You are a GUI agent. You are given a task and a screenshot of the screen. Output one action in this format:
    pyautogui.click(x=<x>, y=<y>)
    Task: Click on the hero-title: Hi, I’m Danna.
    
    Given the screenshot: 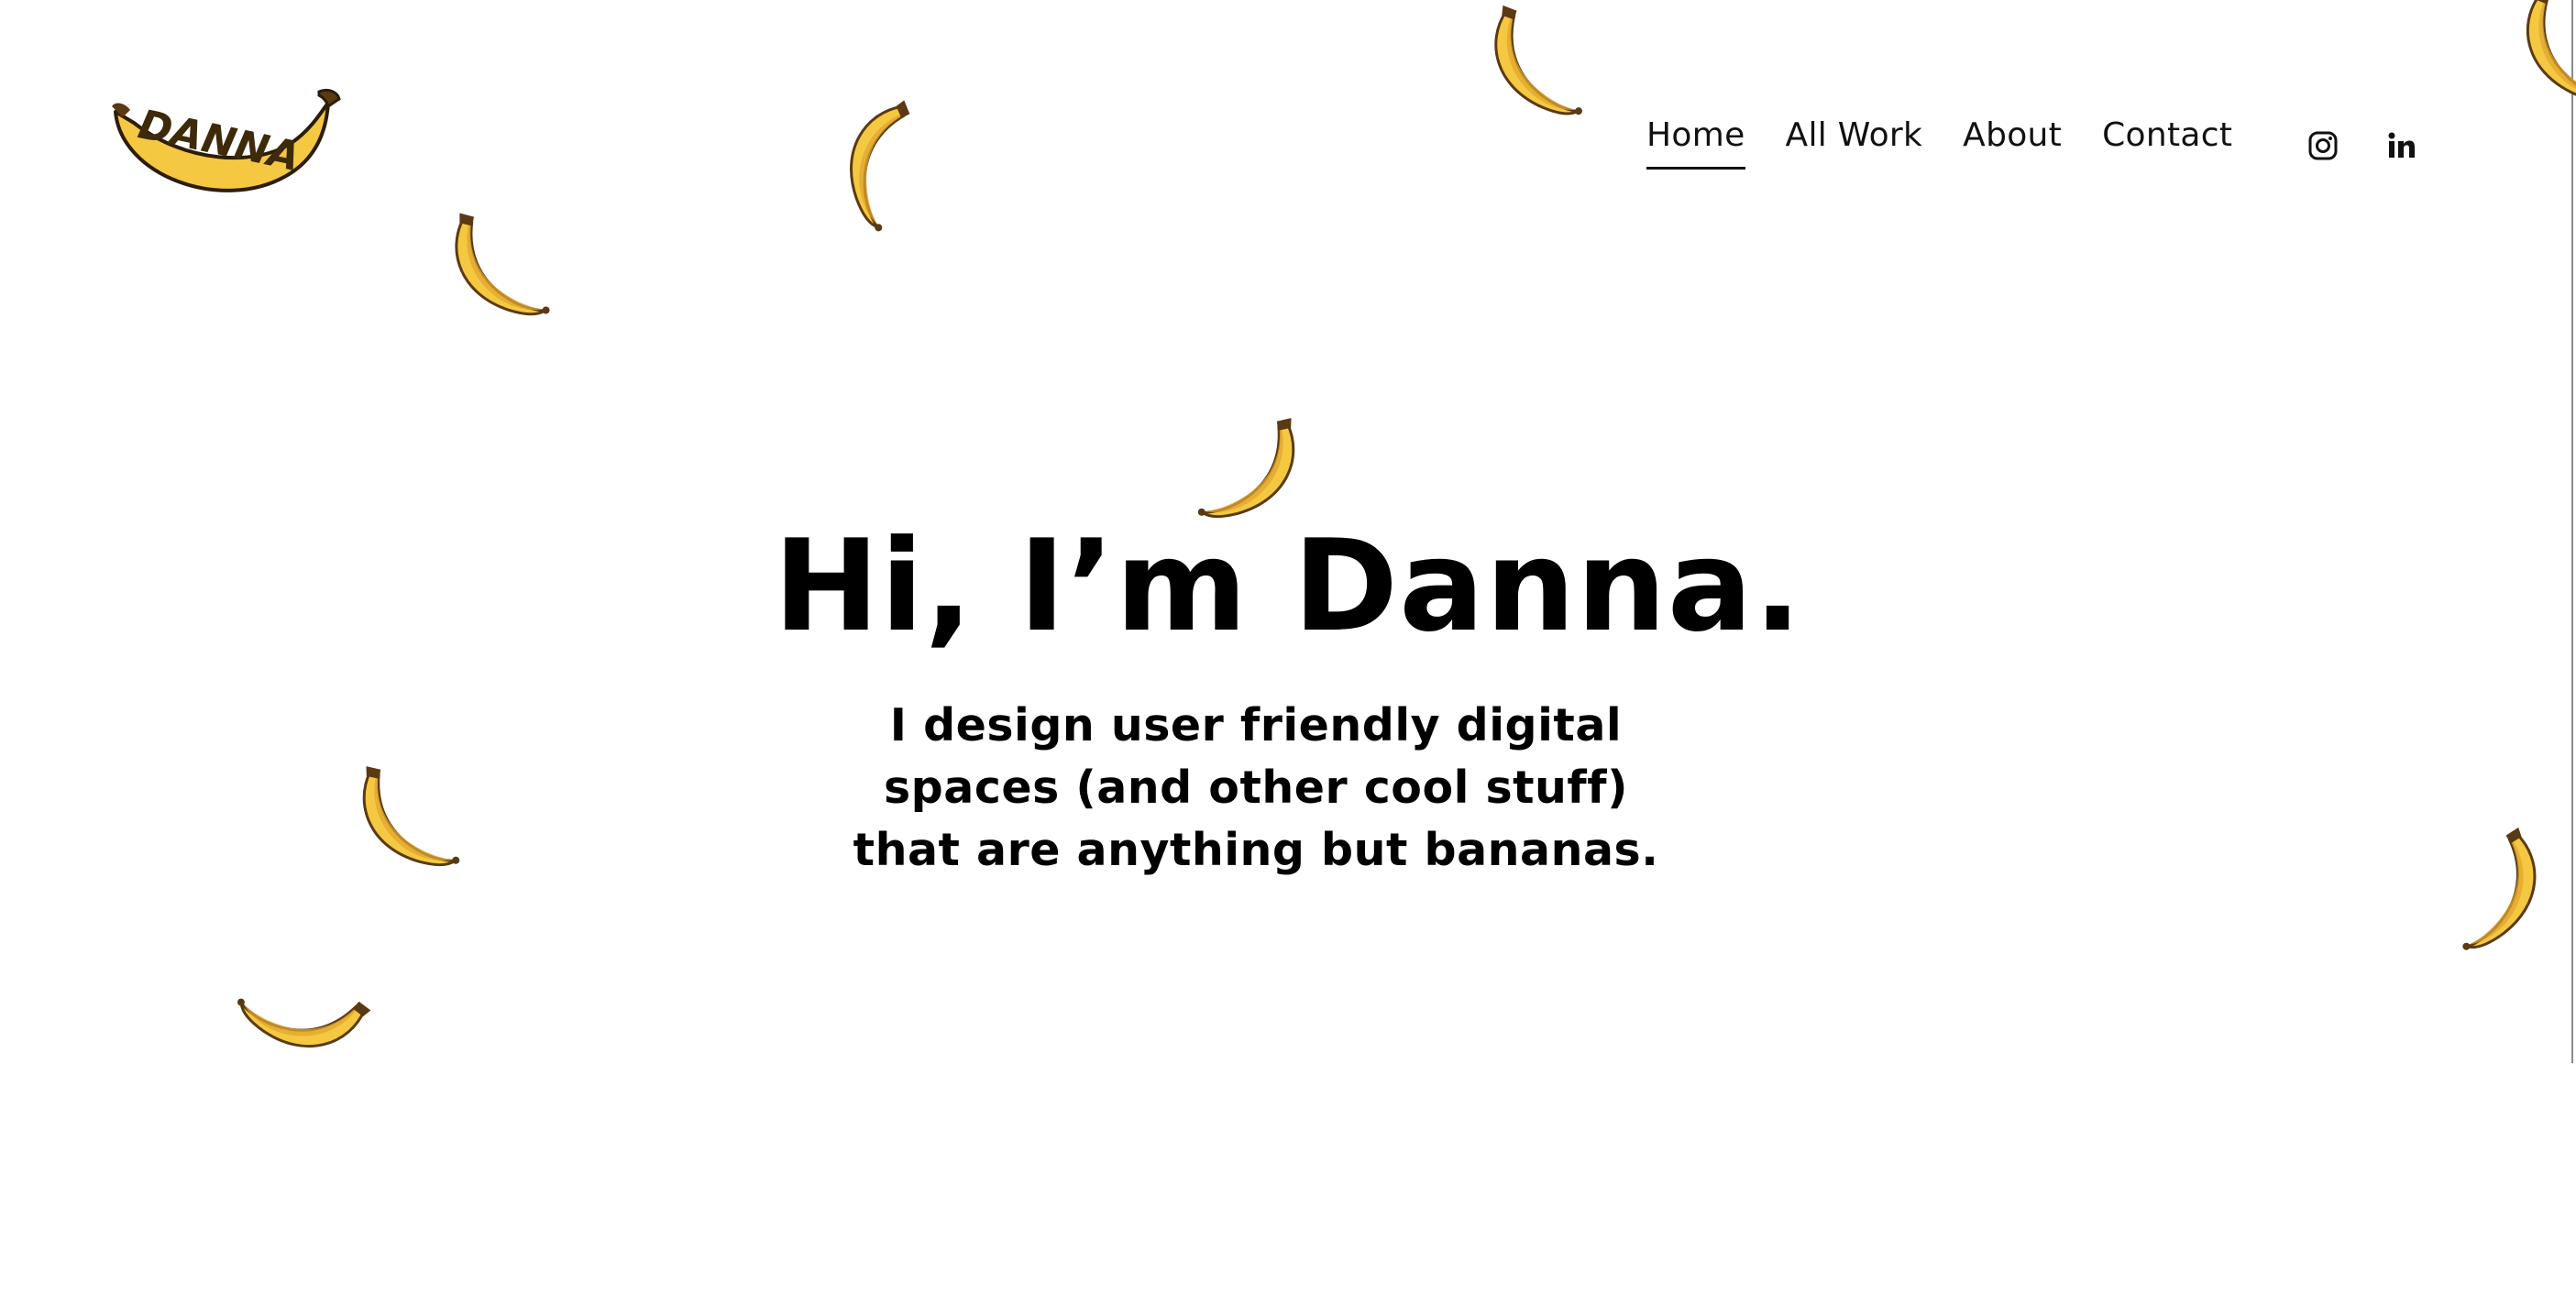 What is the action you would take?
    pyautogui.click(x=1288, y=586)
    